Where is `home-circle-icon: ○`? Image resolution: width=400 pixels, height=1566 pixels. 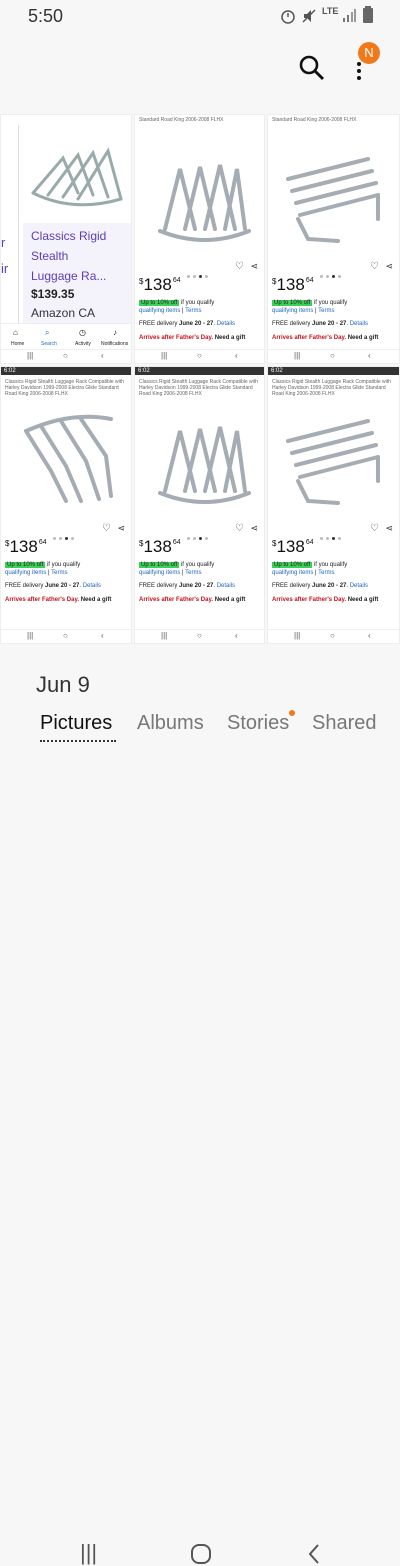
home-circle-icon: ○ is located at coordinates (65, 635).